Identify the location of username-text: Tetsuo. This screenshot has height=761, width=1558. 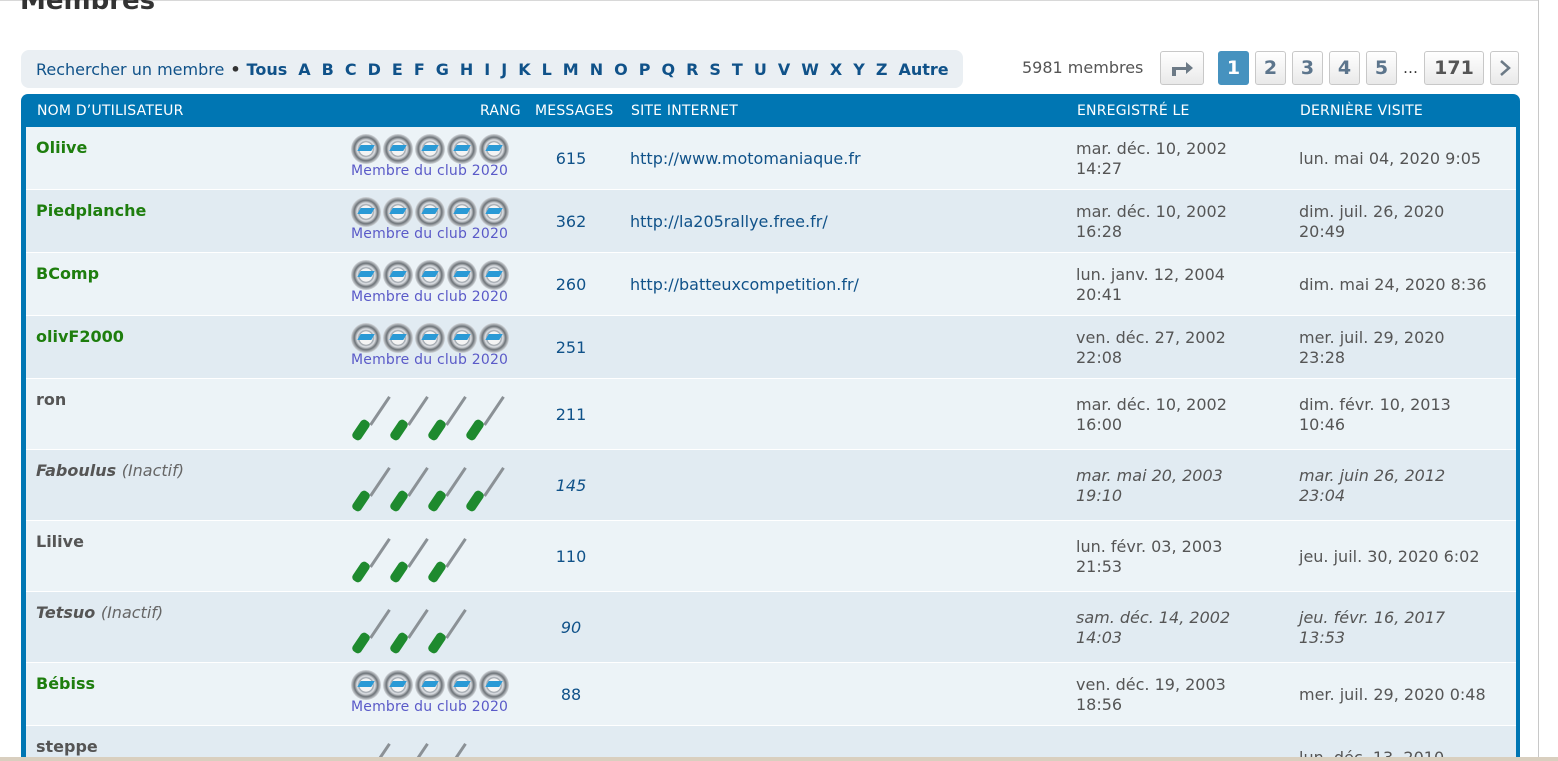
(65, 612).